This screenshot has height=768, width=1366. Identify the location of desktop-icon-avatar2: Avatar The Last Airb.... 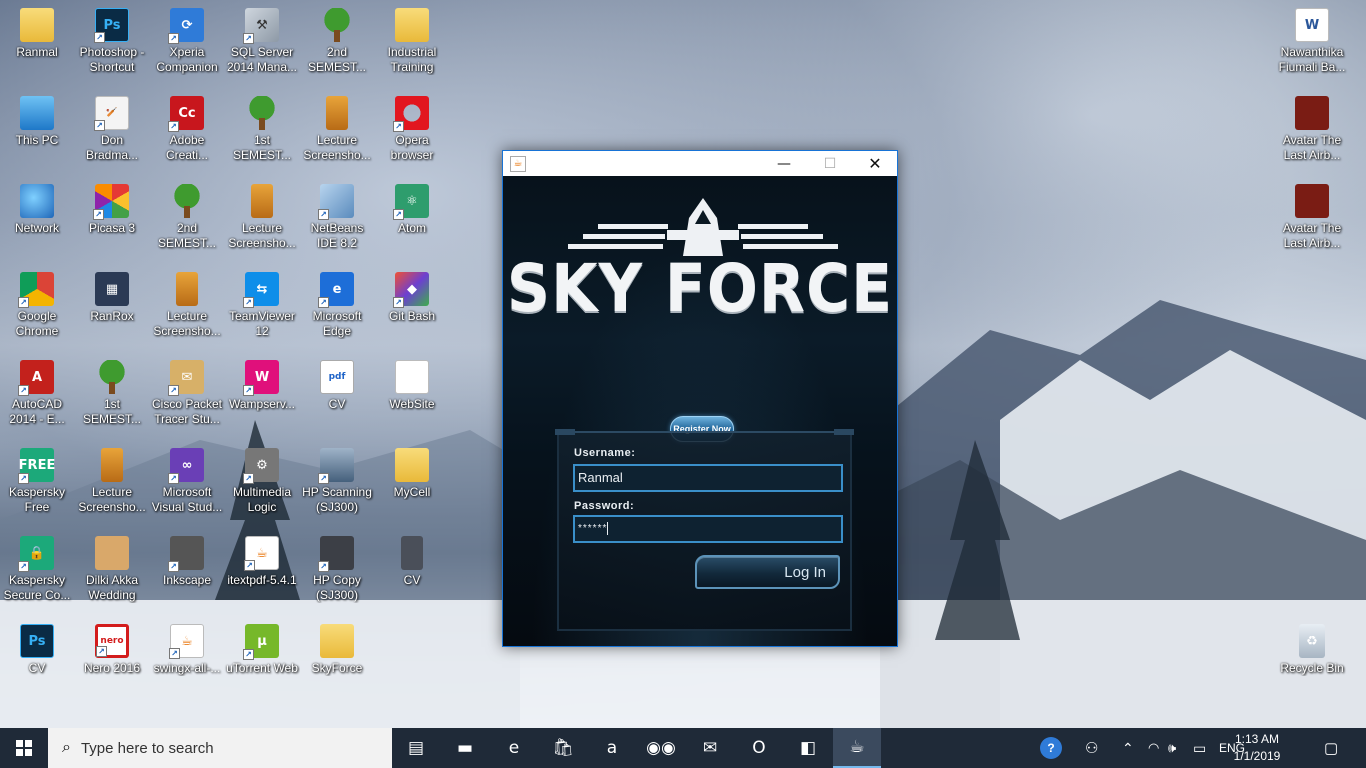
(1312, 219).